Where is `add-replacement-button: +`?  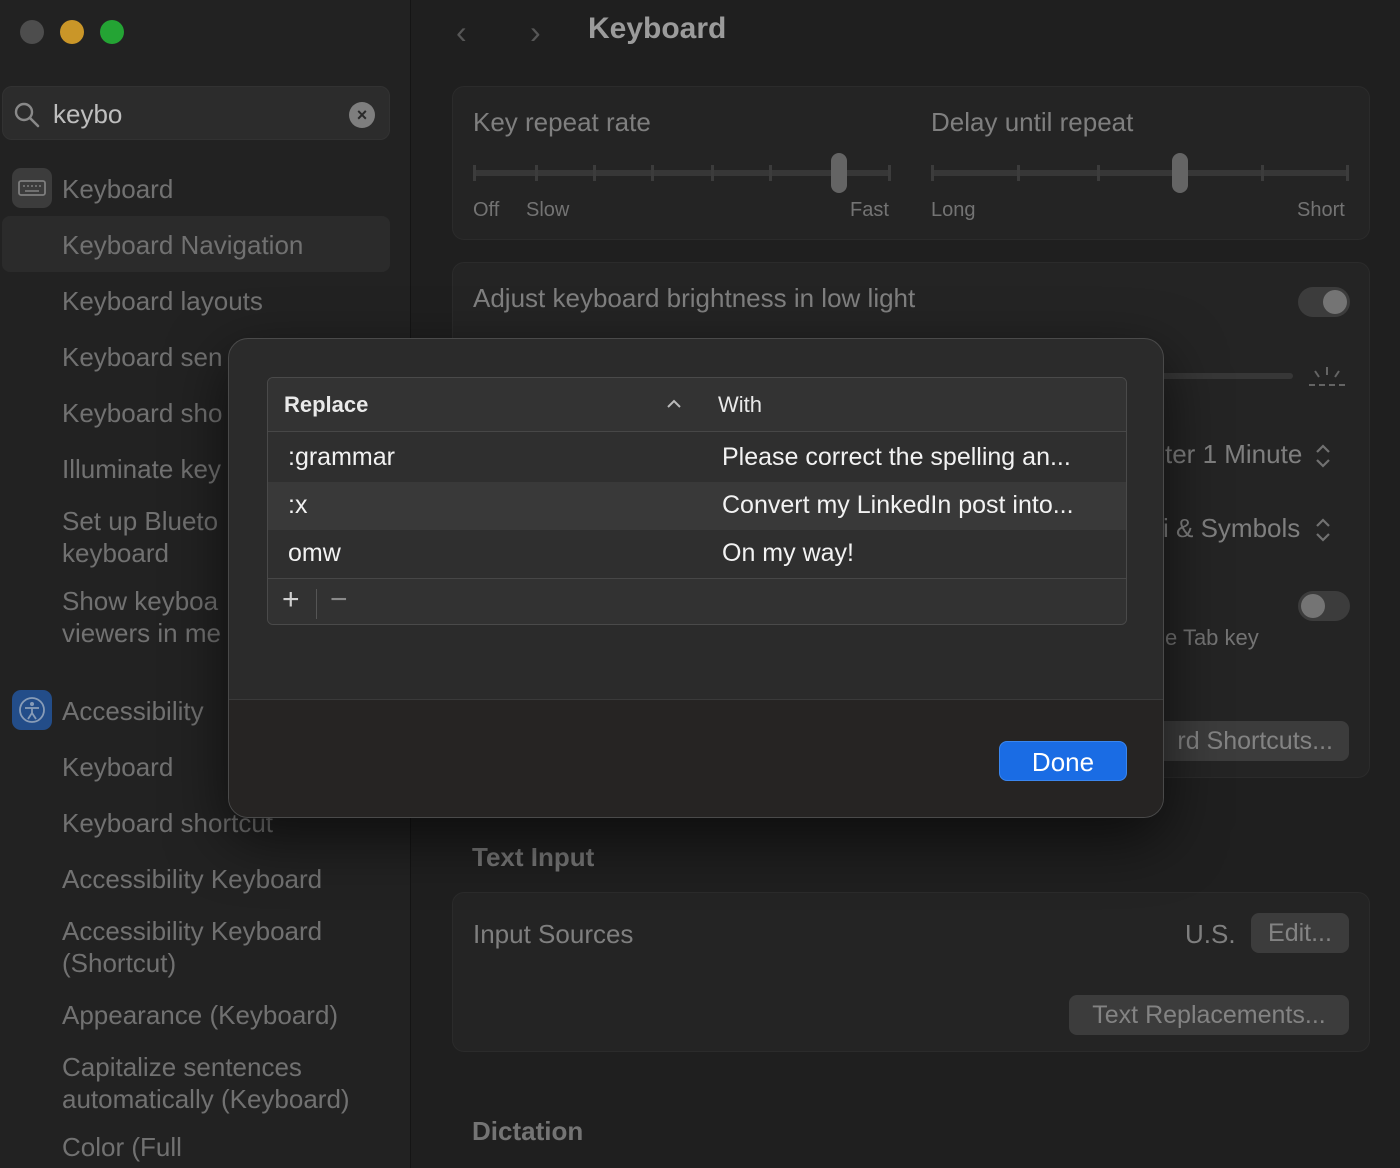 add-replacement-button: + is located at coordinates (291, 600).